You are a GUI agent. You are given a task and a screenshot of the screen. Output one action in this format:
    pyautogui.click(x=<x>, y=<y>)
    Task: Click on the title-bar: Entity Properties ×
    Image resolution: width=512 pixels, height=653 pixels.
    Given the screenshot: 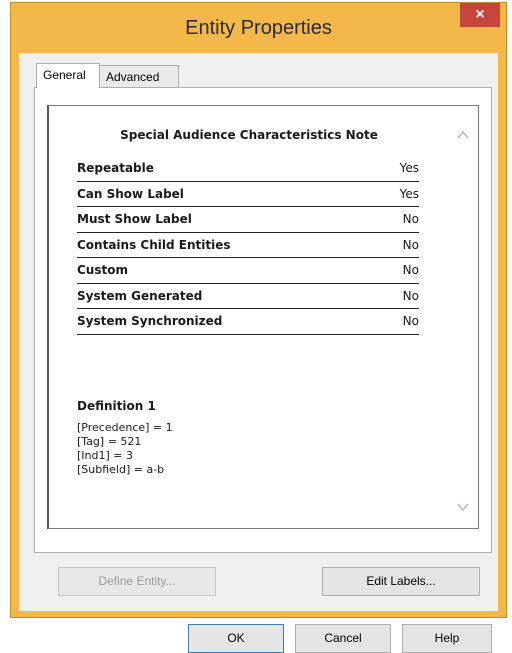 What is the action you would take?
    pyautogui.click(x=258, y=28)
    